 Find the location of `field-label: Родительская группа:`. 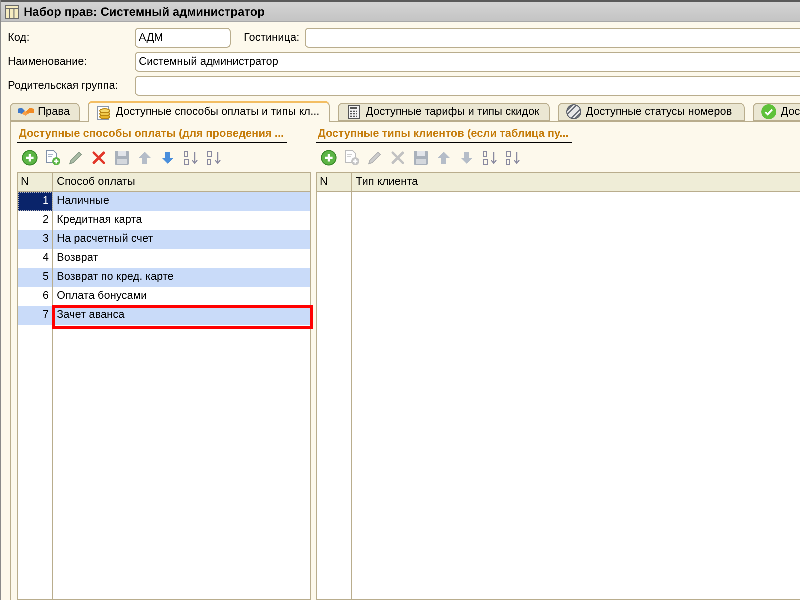

field-label: Родительская группа: is located at coordinates (64, 86).